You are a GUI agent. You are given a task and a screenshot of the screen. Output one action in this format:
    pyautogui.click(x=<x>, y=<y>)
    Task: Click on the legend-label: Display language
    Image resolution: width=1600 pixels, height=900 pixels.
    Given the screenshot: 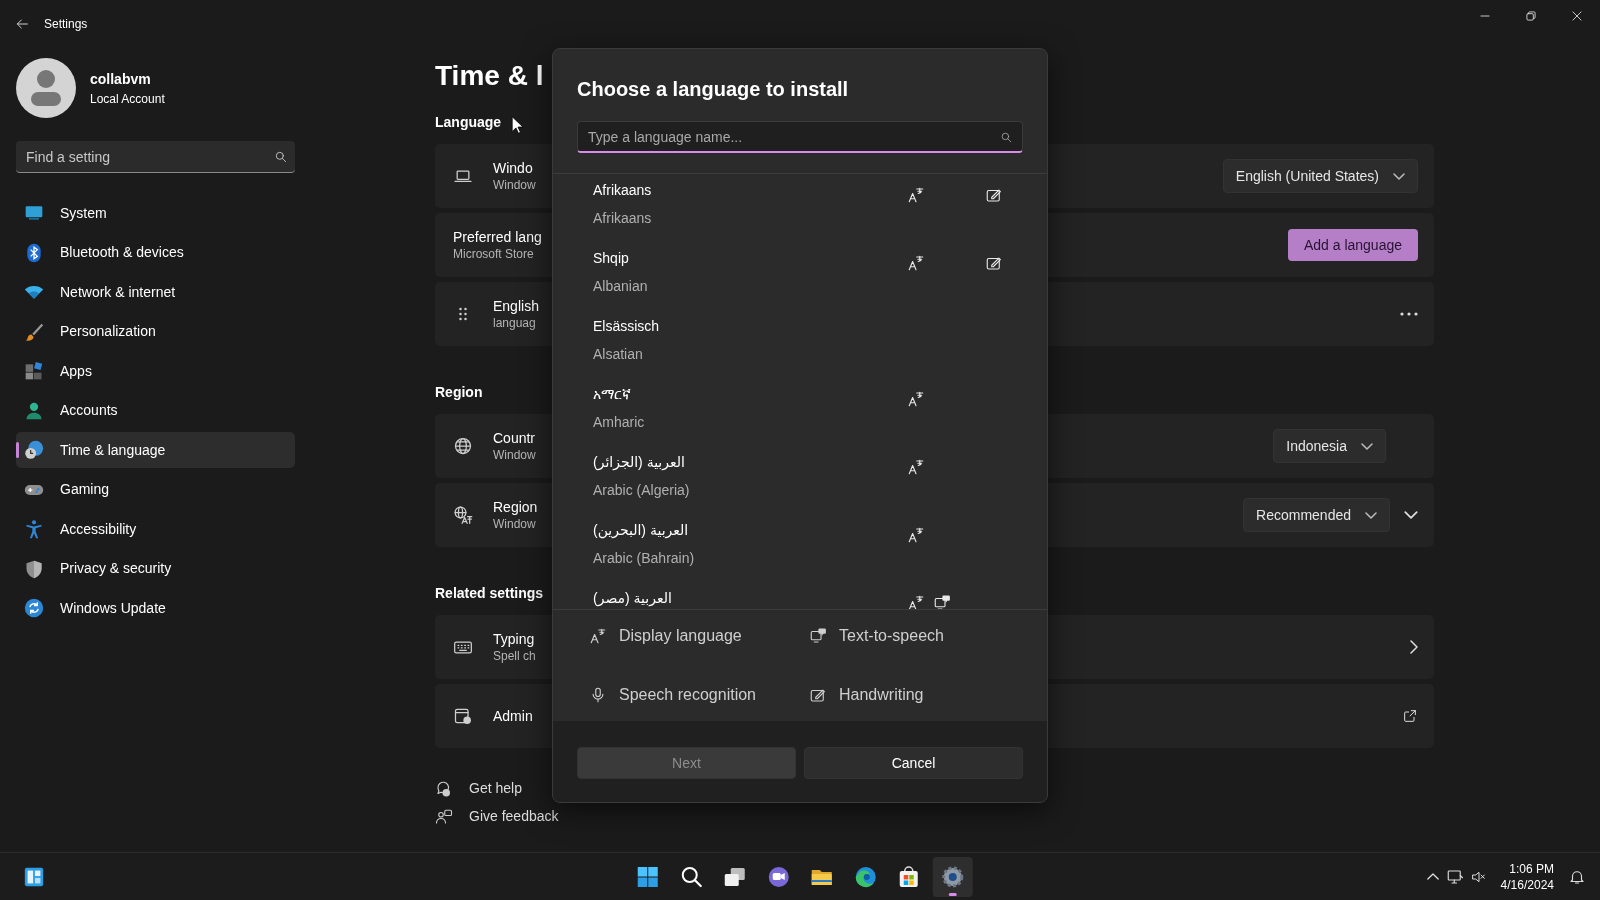 What is the action you would take?
    pyautogui.click(x=680, y=636)
    